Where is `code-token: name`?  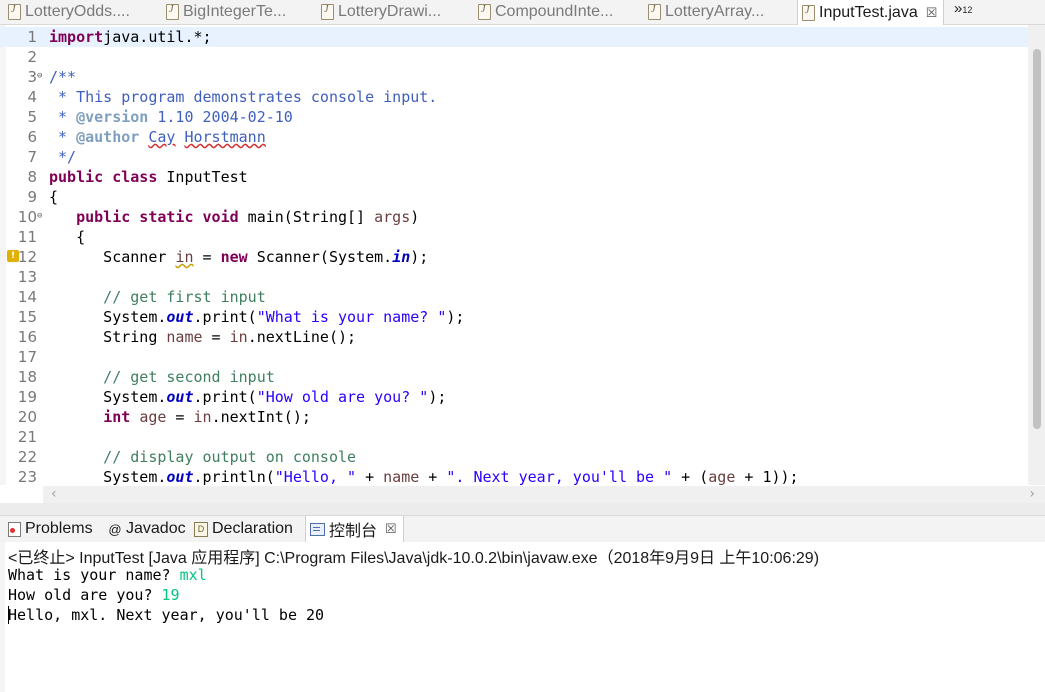 code-token: name is located at coordinates (184, 337).